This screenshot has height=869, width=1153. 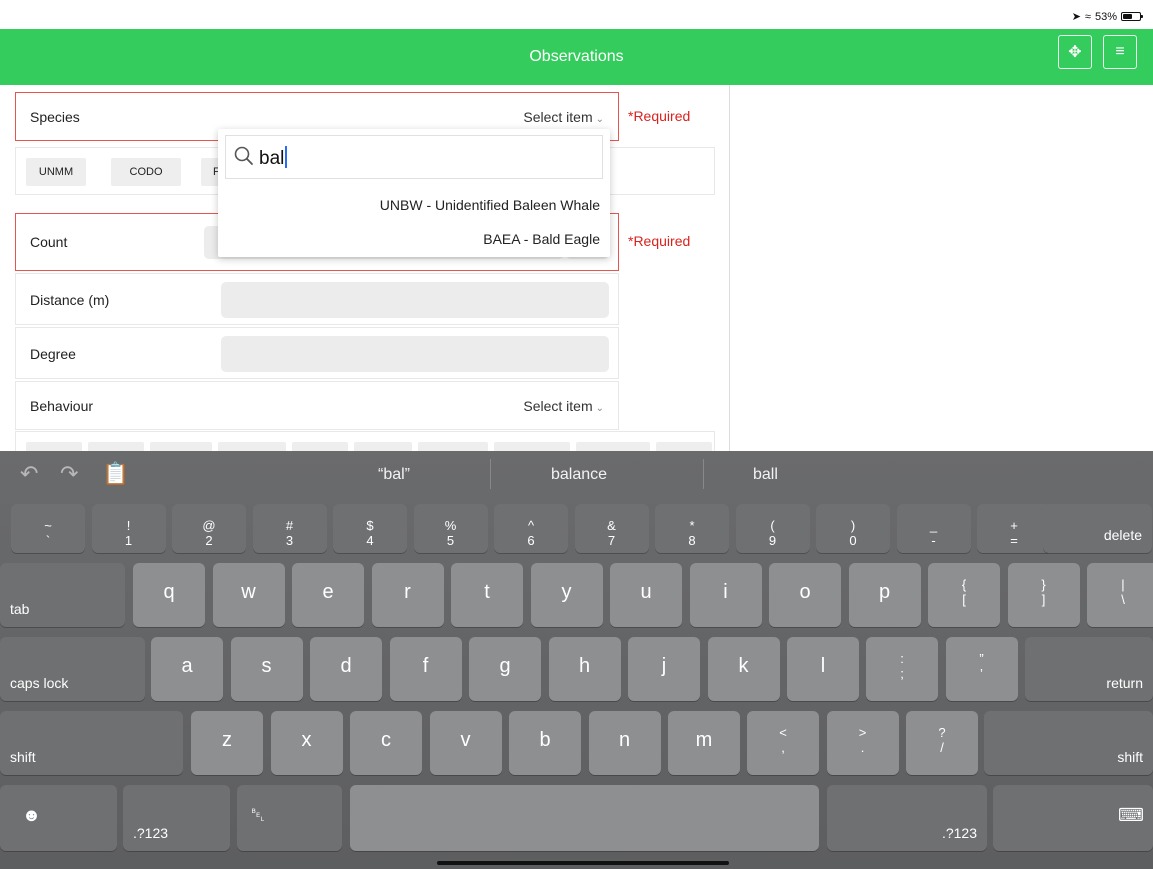 What do you see at coordinates (29, 474) in the screenshot?
I see `undo-icon: ↶` at bounding box center [29, 474].